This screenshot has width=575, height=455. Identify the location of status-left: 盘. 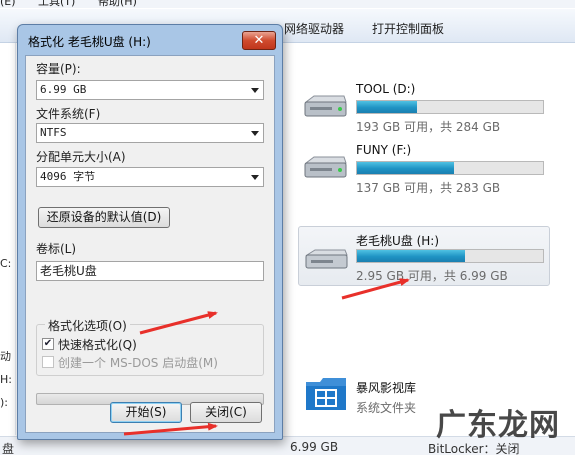
(8, 448).